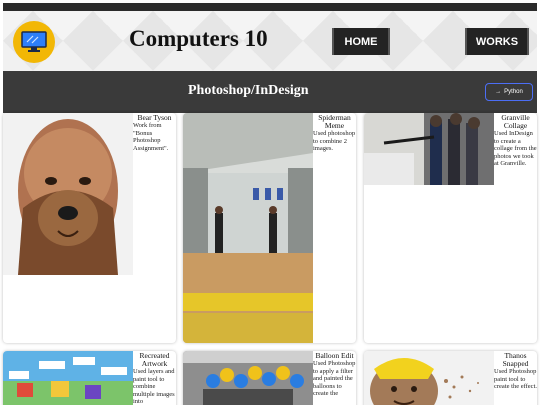  I want to click on card-title: Granville Collage, so click(515, 121).